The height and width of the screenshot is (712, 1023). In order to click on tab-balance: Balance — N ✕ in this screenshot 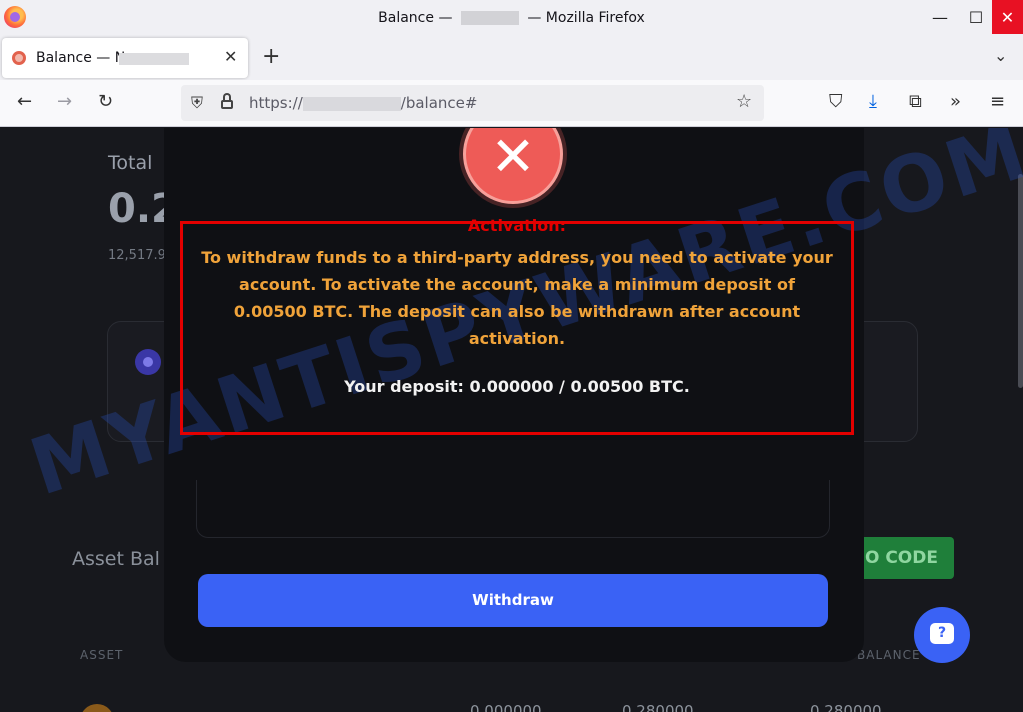, I will do `click(125, 58)`.